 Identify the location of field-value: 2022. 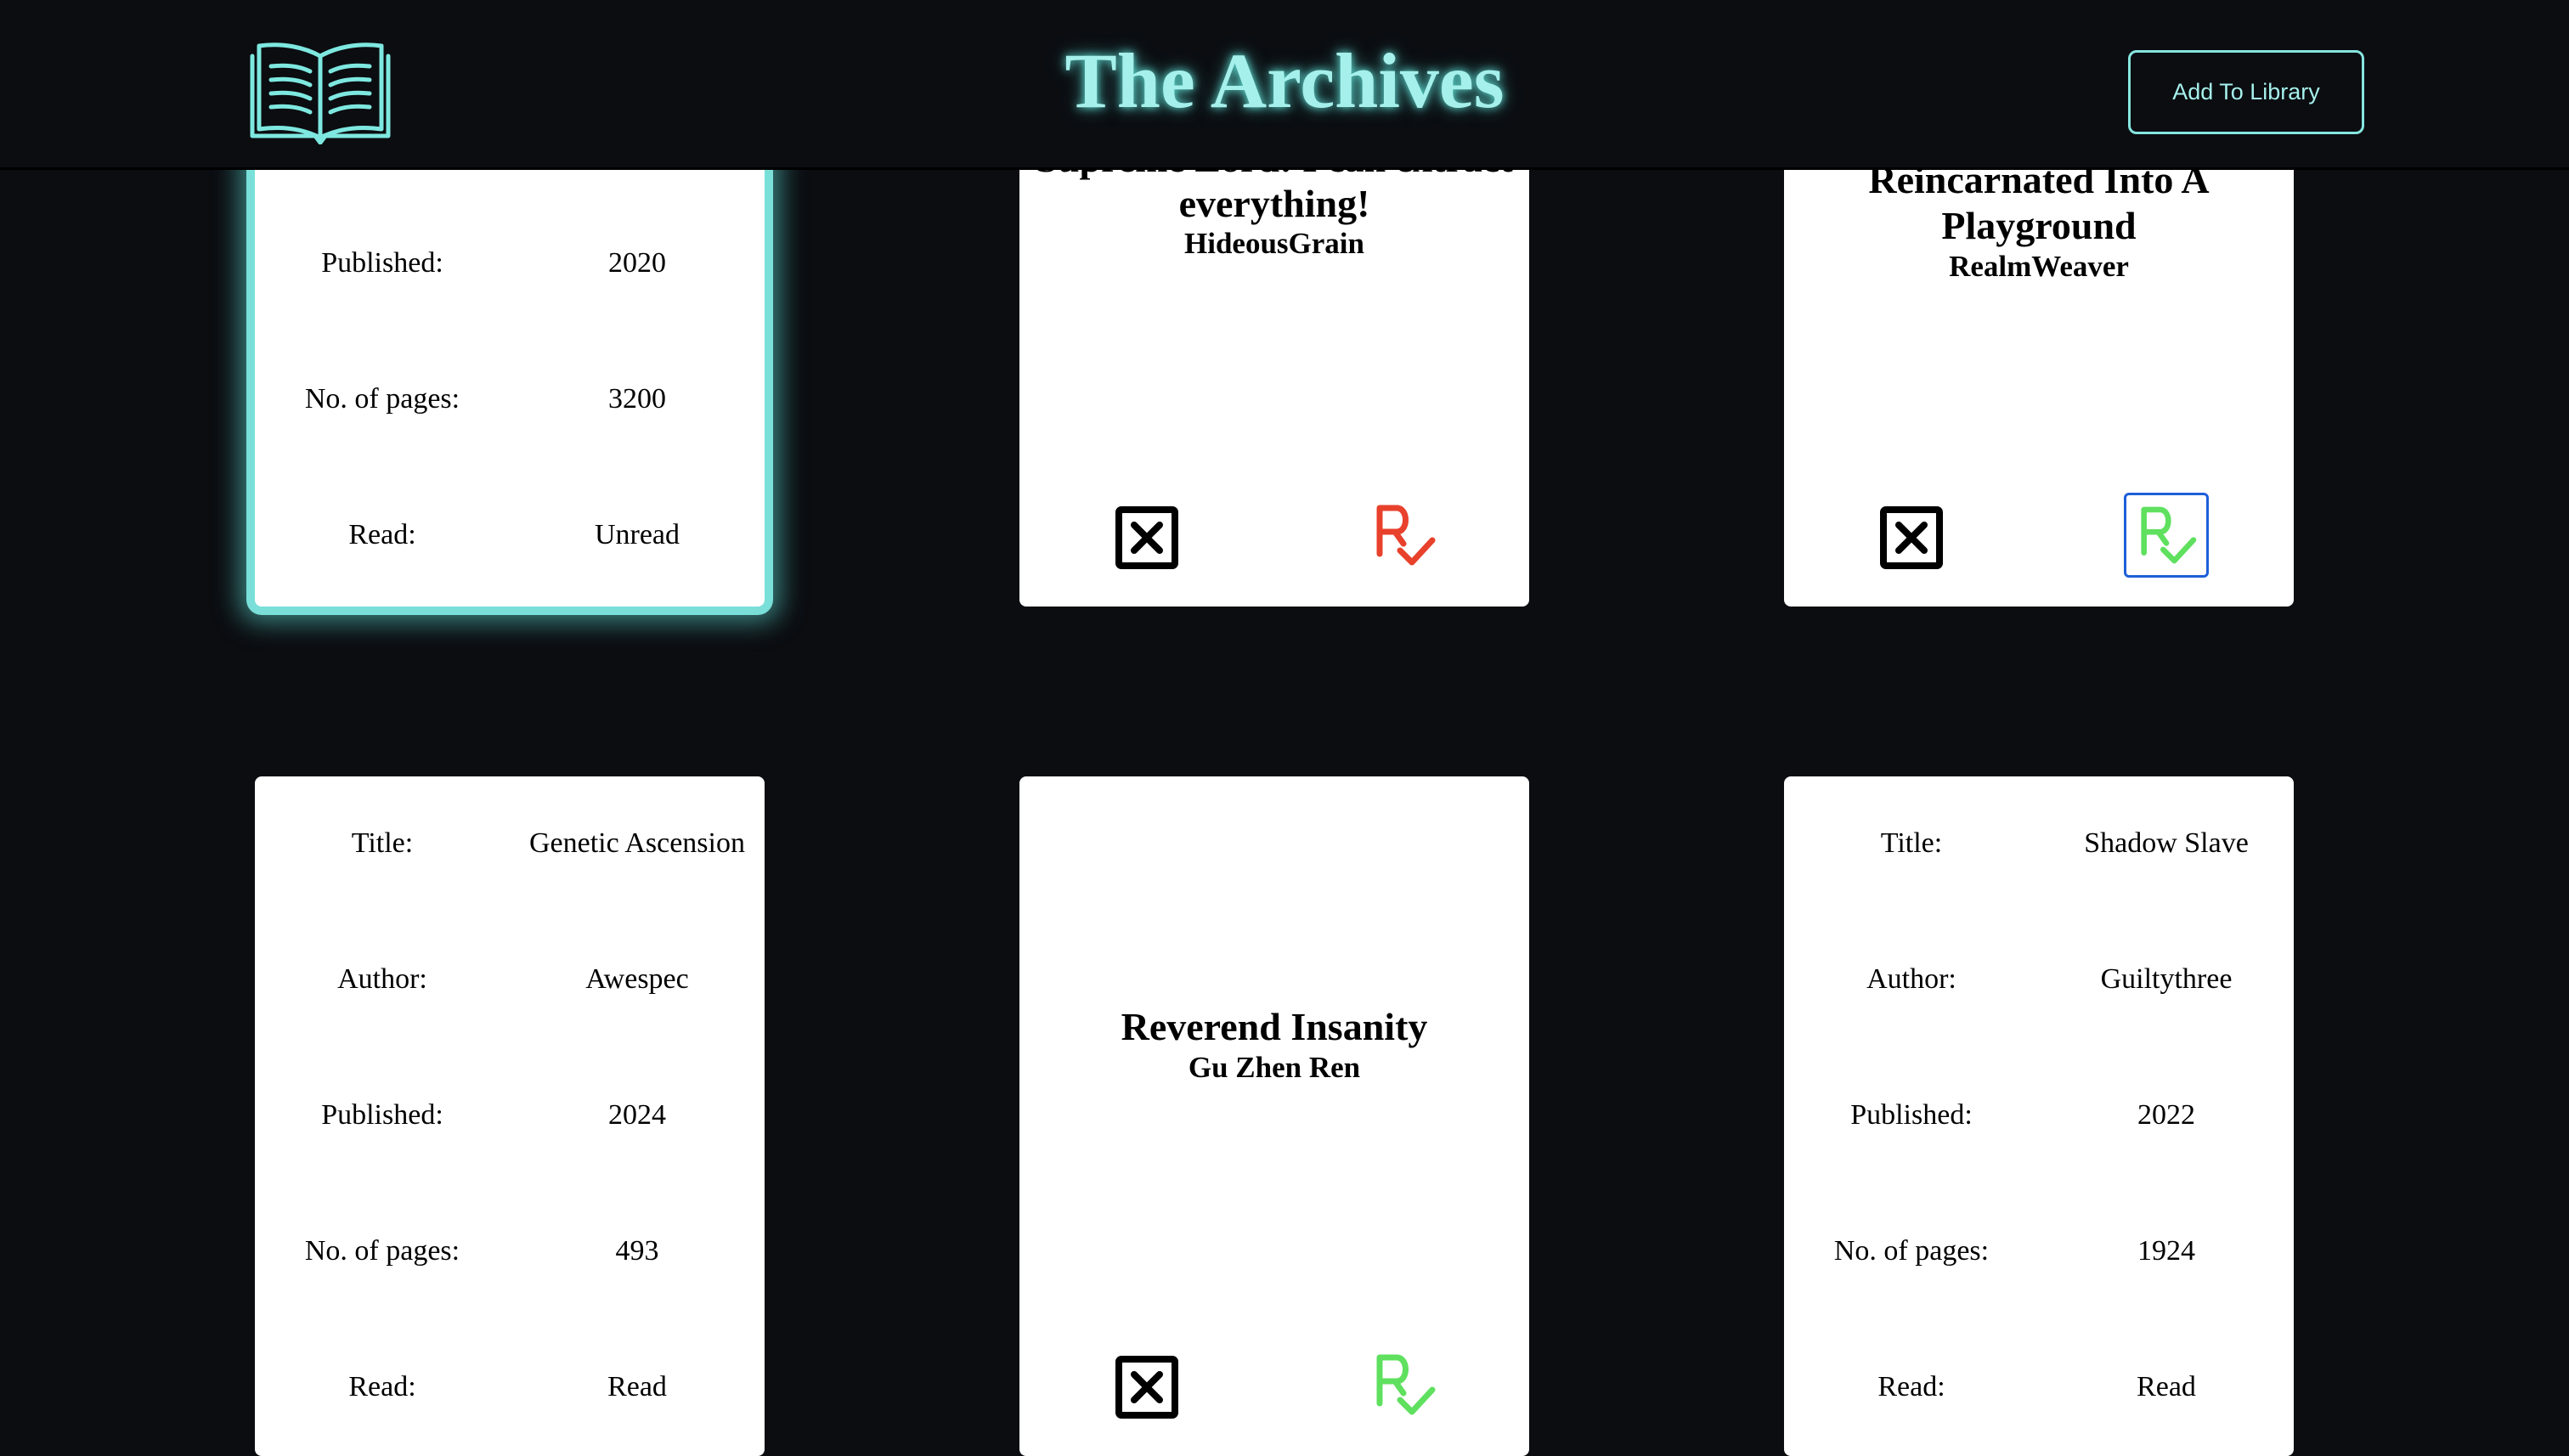
(2166, 1115).